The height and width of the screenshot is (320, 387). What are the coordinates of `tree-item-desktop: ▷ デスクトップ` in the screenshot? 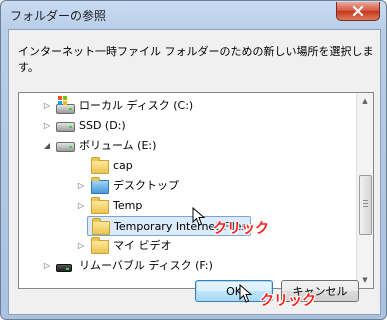 It's located at (127, 185).